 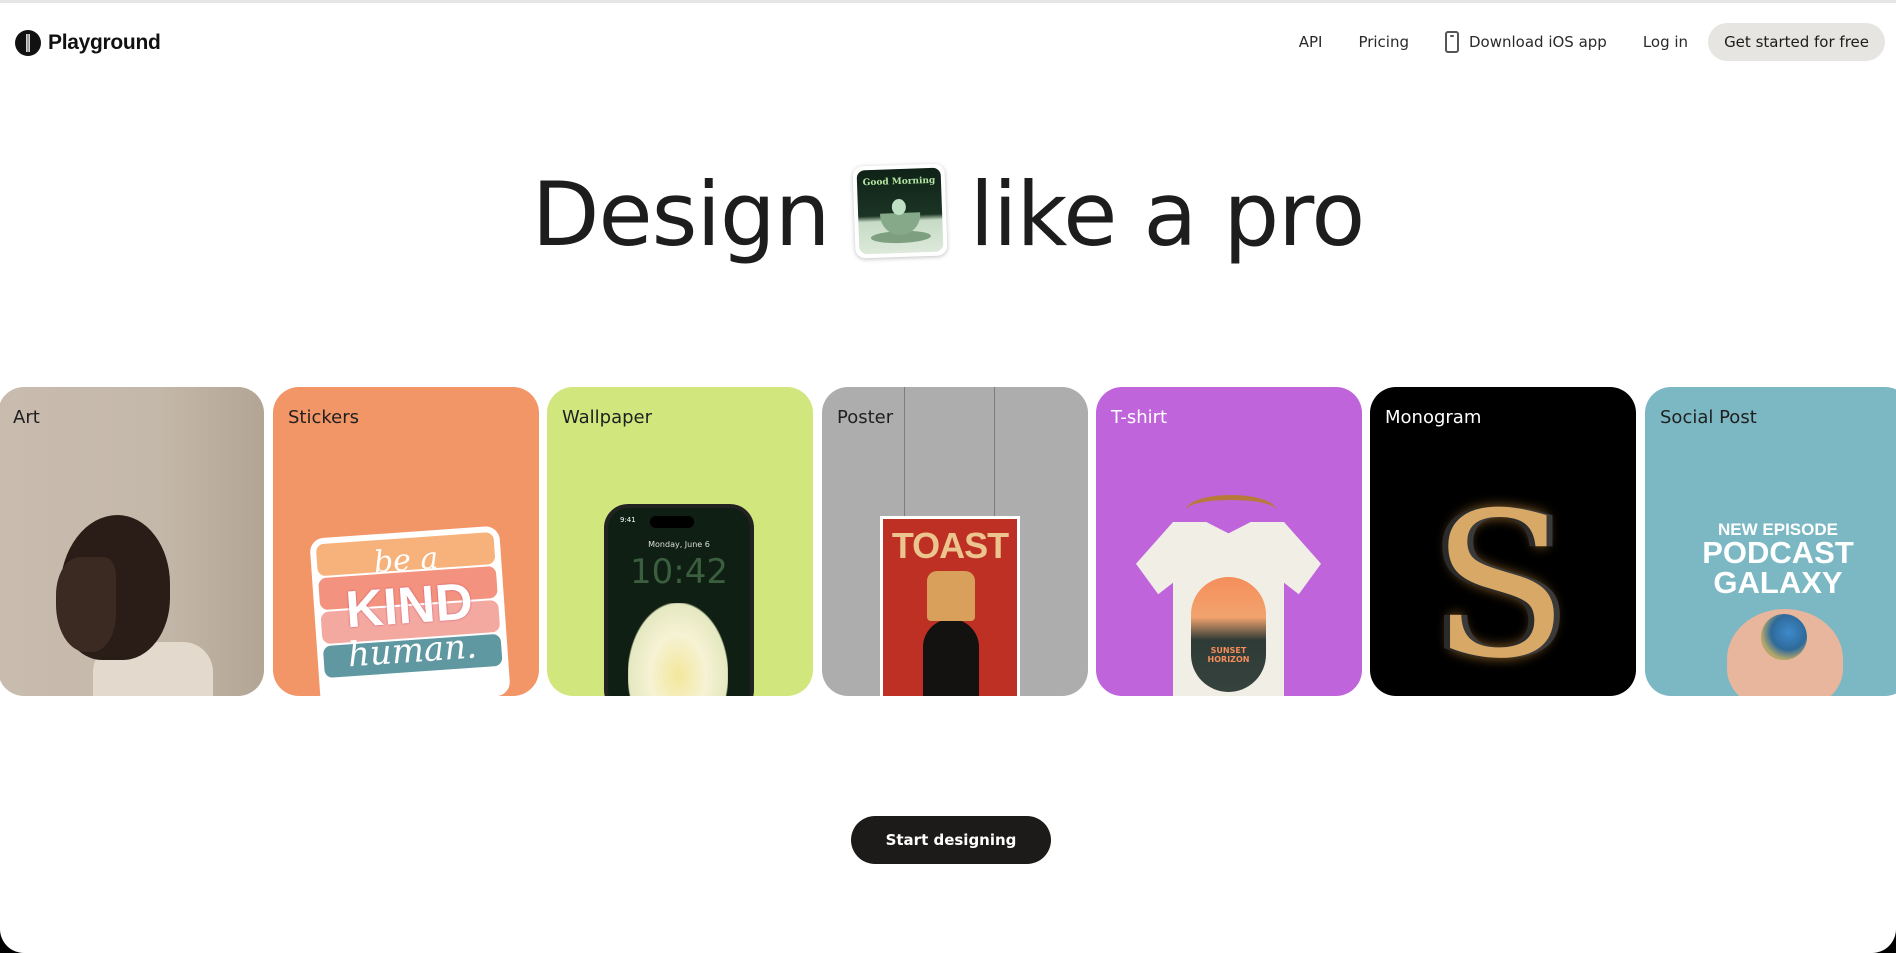 I want to click on toast-shape, so click(x=951, y=596).